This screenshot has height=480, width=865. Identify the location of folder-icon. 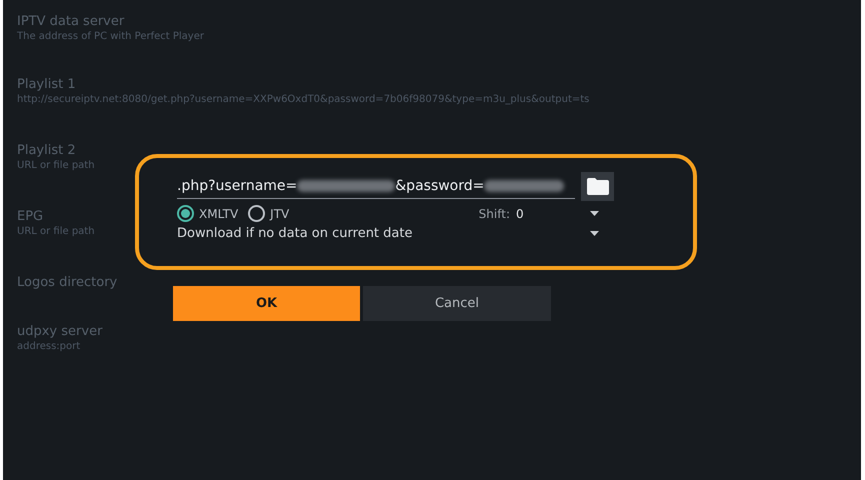
(597, 186).